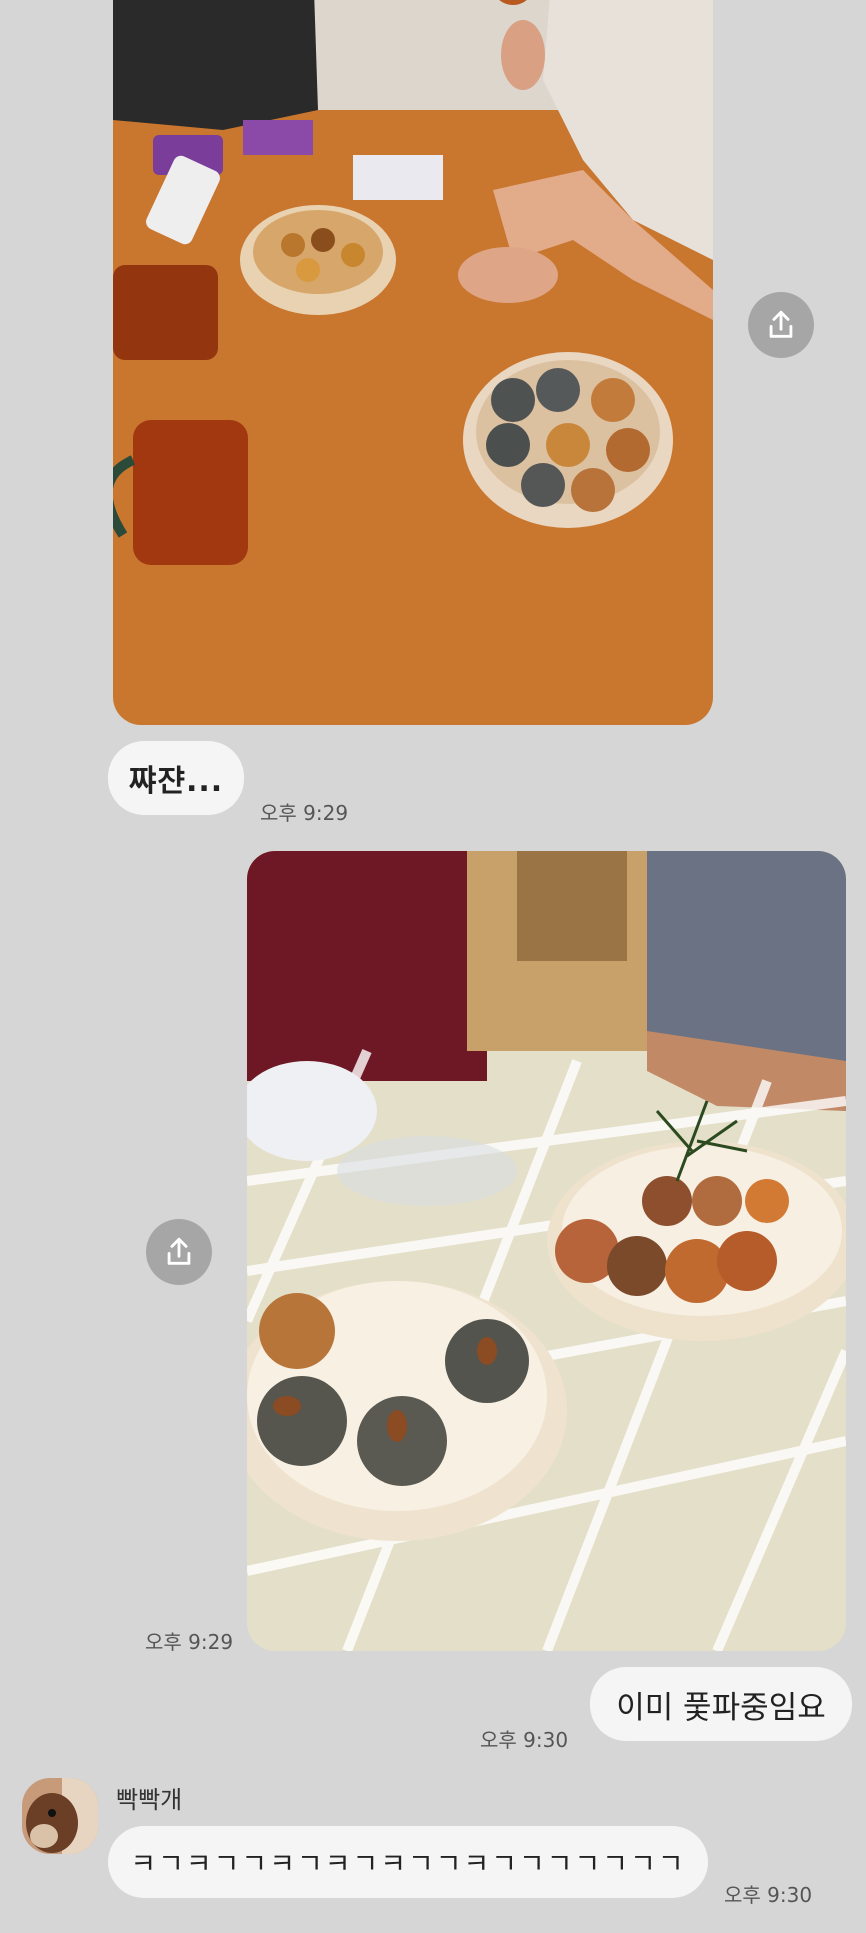 The height and width of the screenshot is (1933, 866). Describe the element at coordinates (721, 1707) in the screenshot. I see `message-text: 이미 풏파중임요` at that location.